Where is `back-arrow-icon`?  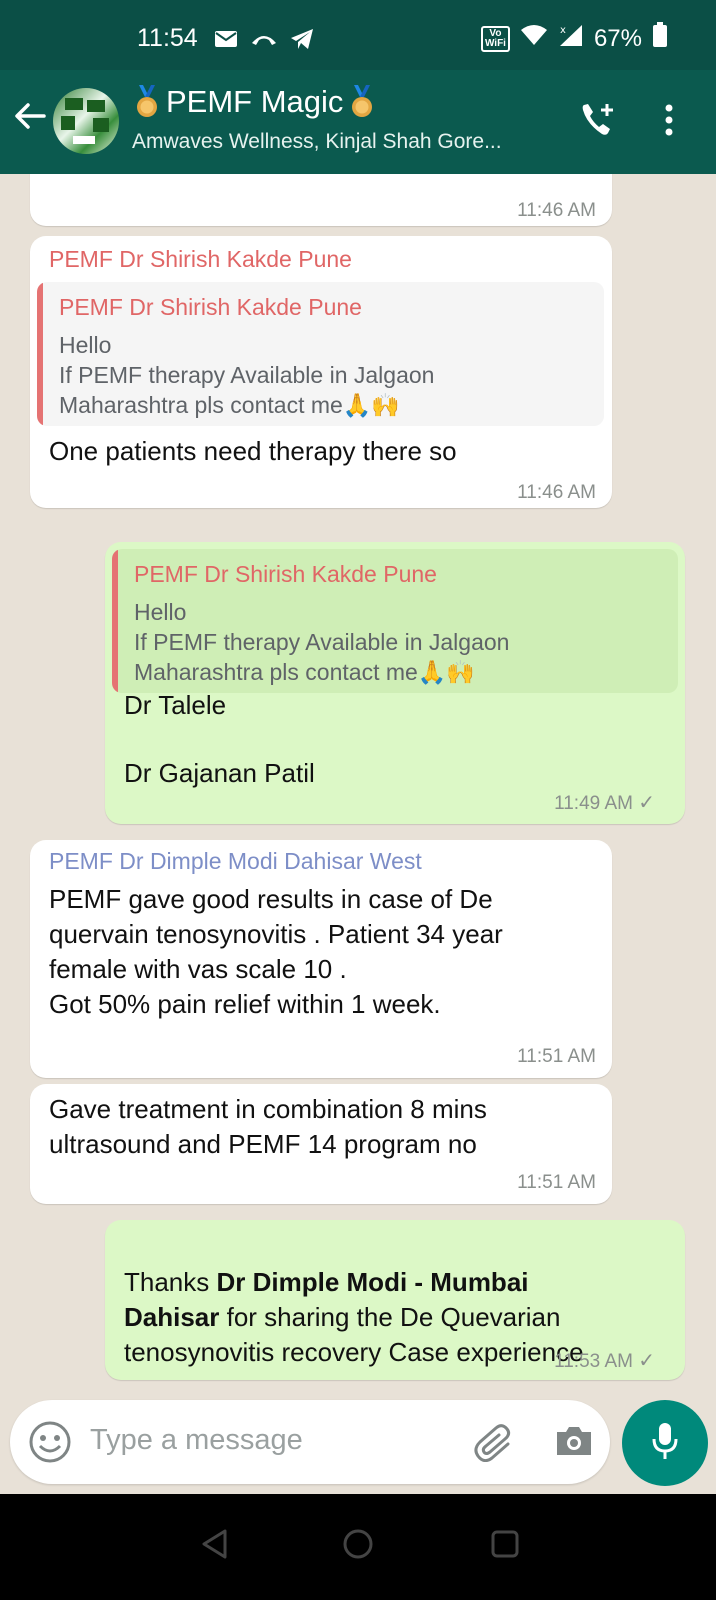
back-arrow-icon is located at coordinates (30, 118).